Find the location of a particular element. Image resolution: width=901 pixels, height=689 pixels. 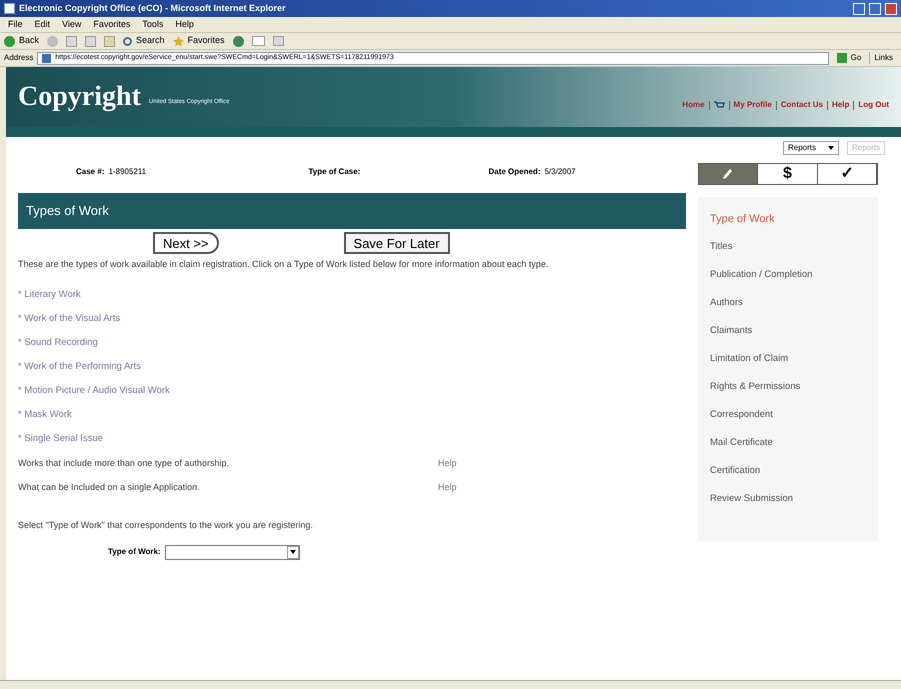

step-item: Rights & Permissions is located at coordinates (788, 387).